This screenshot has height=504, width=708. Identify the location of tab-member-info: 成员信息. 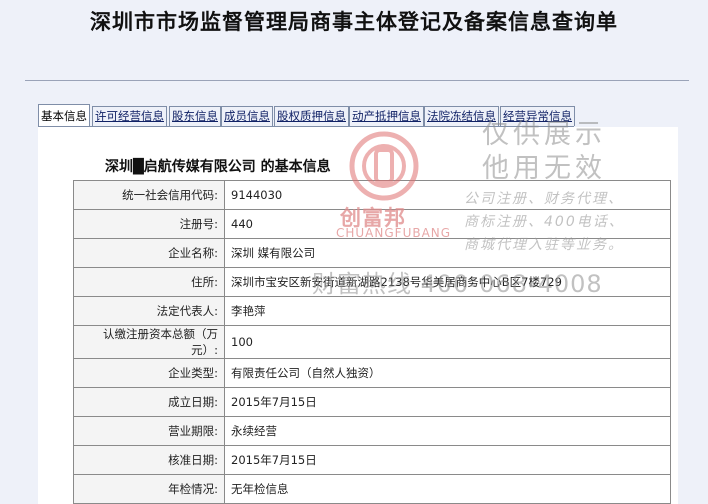
(247, 116).